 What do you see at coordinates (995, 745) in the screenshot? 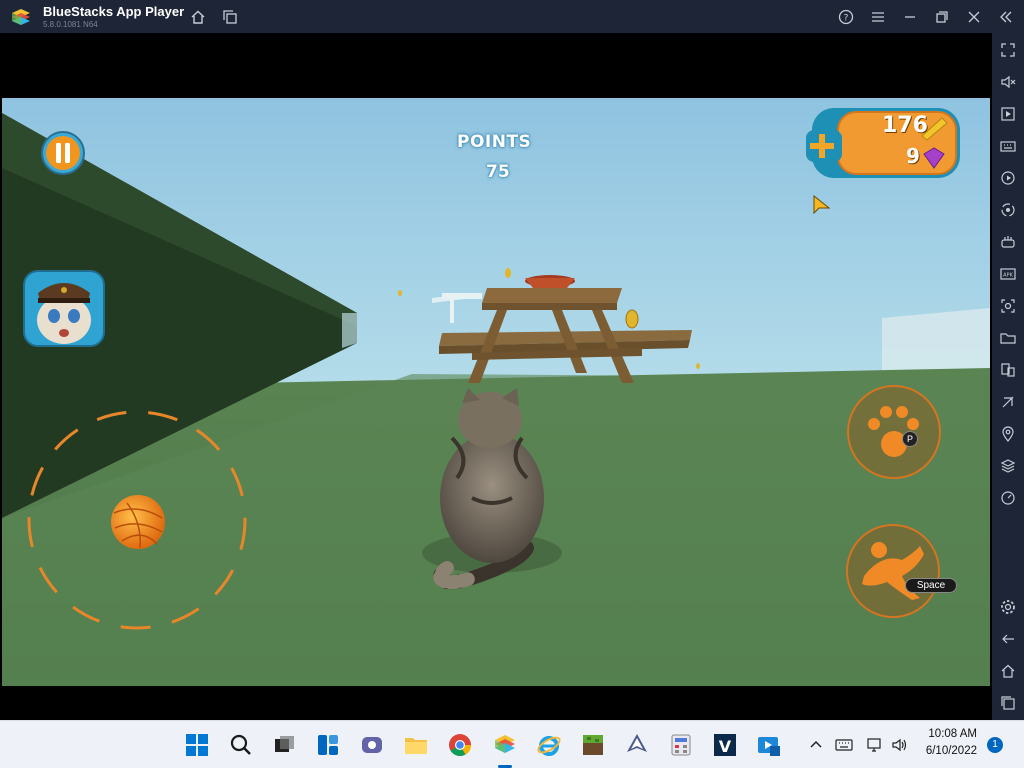
I see `notification-badge: 1` at bounding box center [995, 745].